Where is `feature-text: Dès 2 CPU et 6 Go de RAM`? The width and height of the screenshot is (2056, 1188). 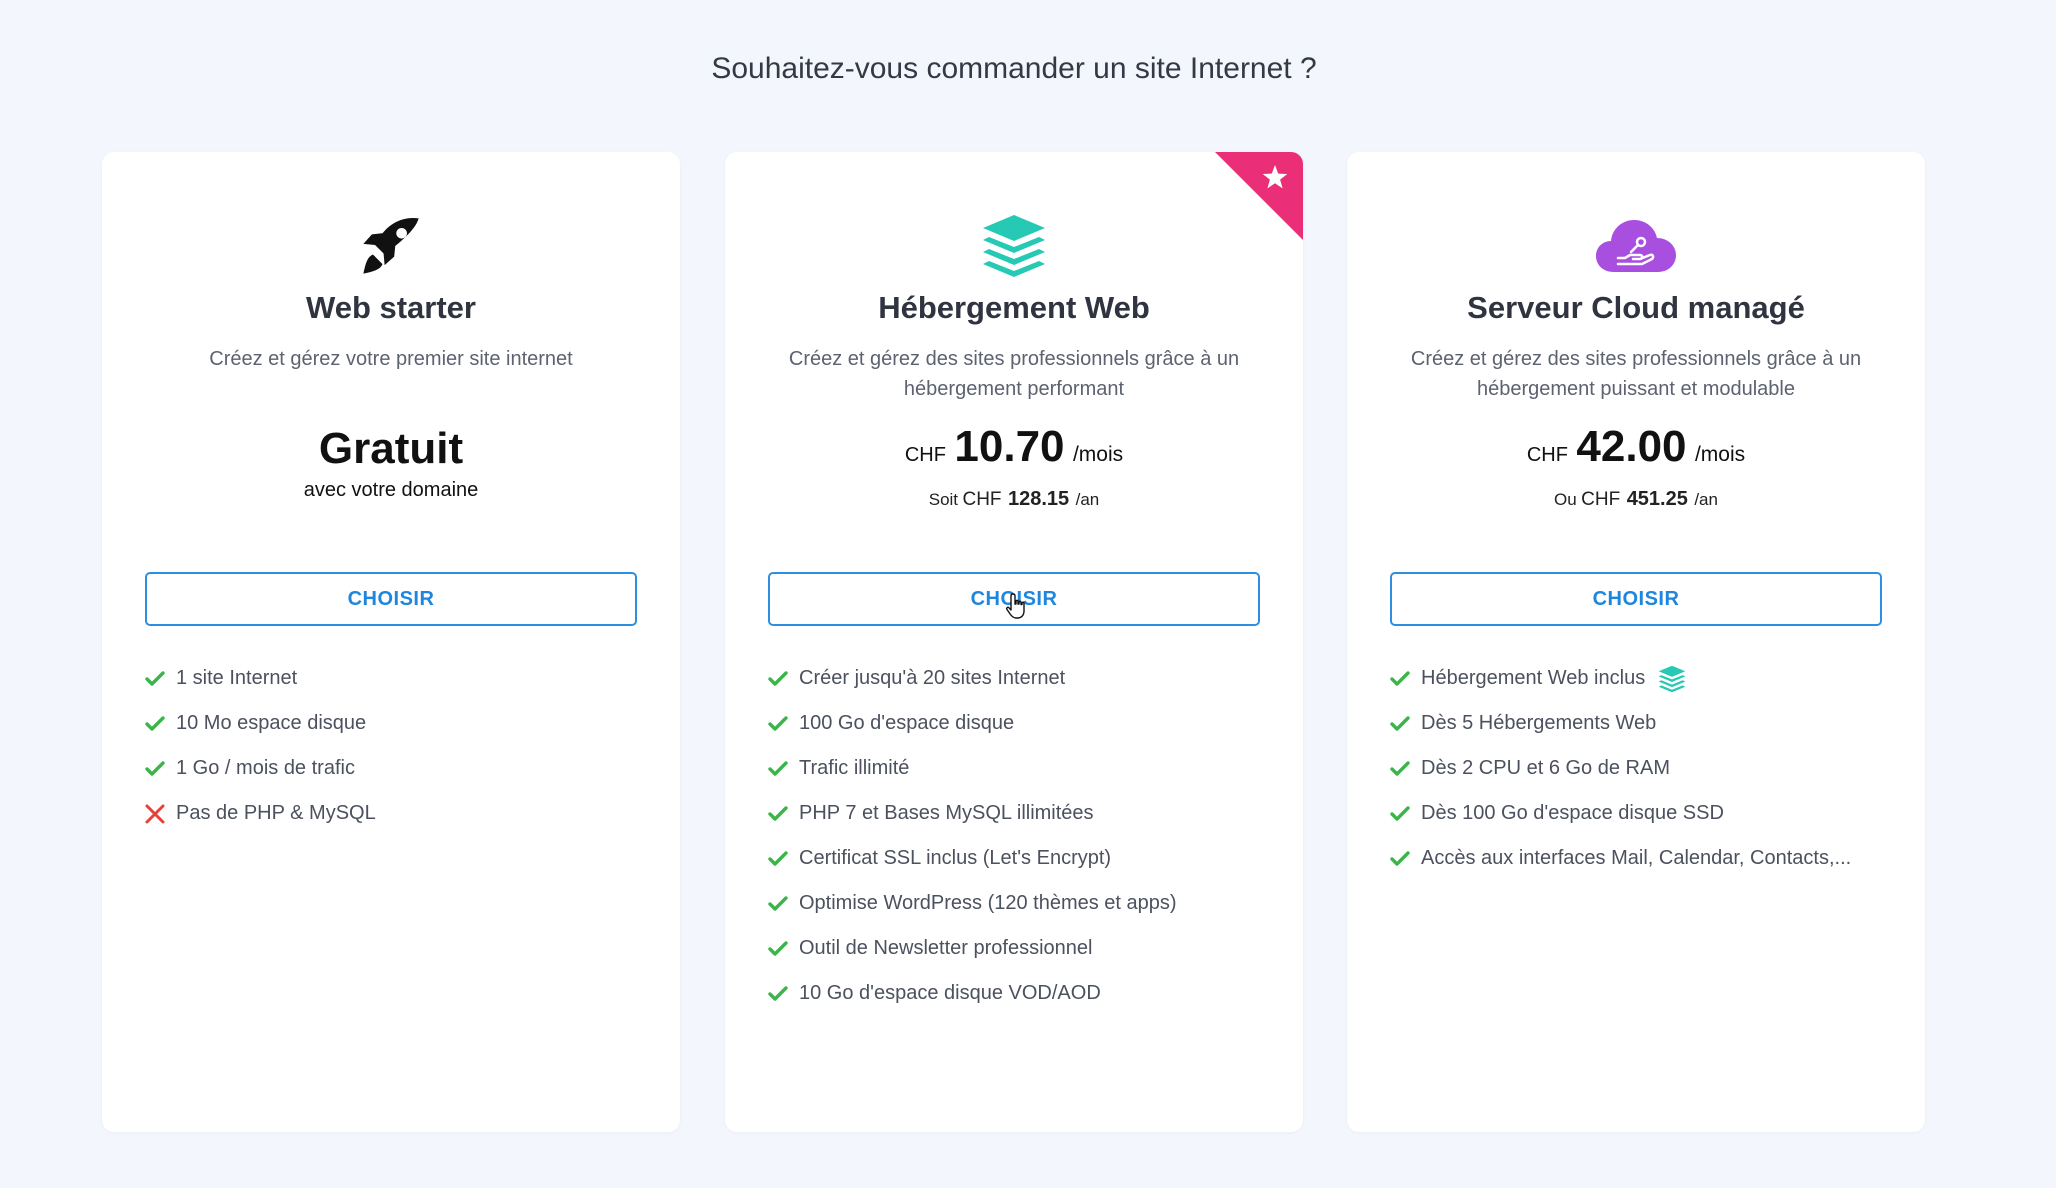 feature-text: Dès 2 CPU et 6 Go de RAM is located at coordinates (1545, 768).